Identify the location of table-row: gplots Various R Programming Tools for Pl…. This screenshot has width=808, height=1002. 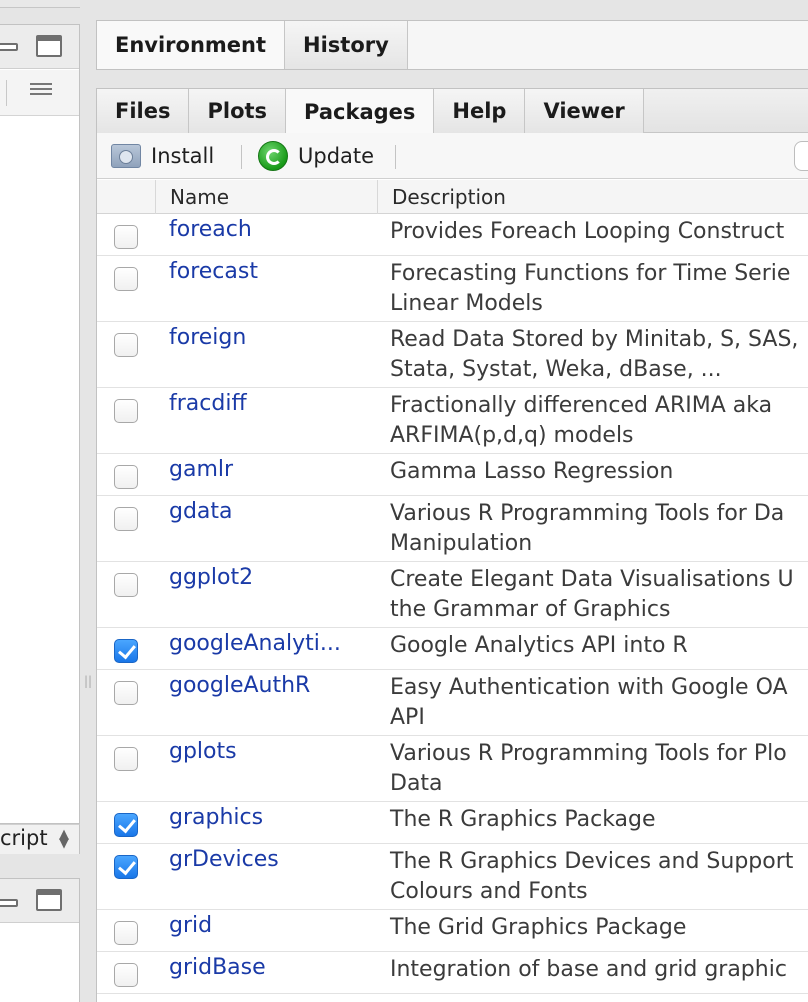
(452, 769).